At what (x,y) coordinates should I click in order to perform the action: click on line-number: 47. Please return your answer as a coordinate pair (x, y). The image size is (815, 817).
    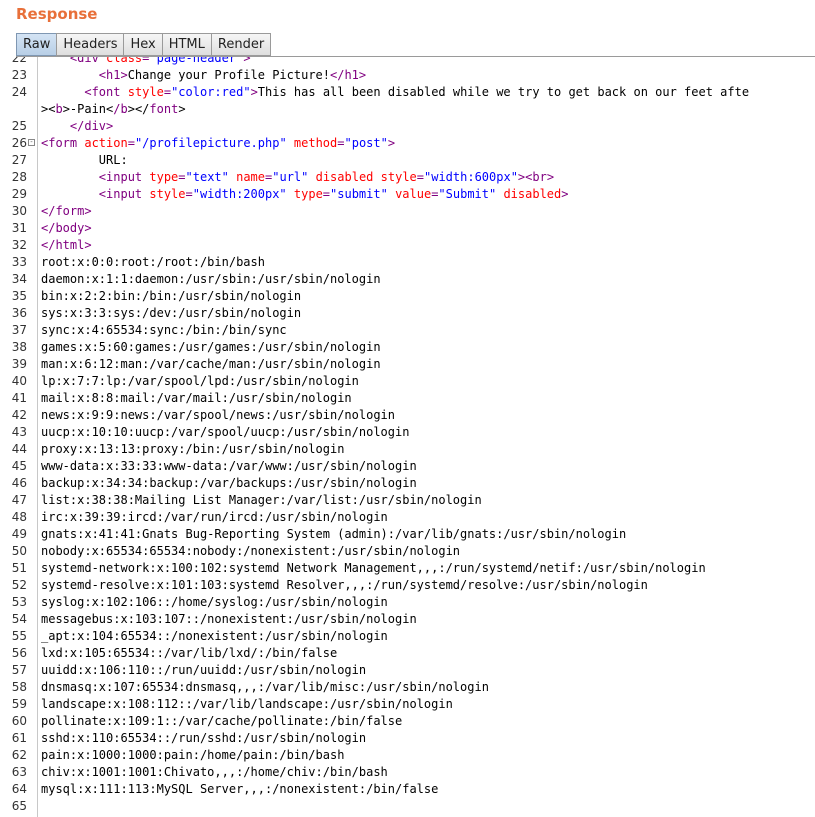
    Looking at the image, I should click on (19, 500).